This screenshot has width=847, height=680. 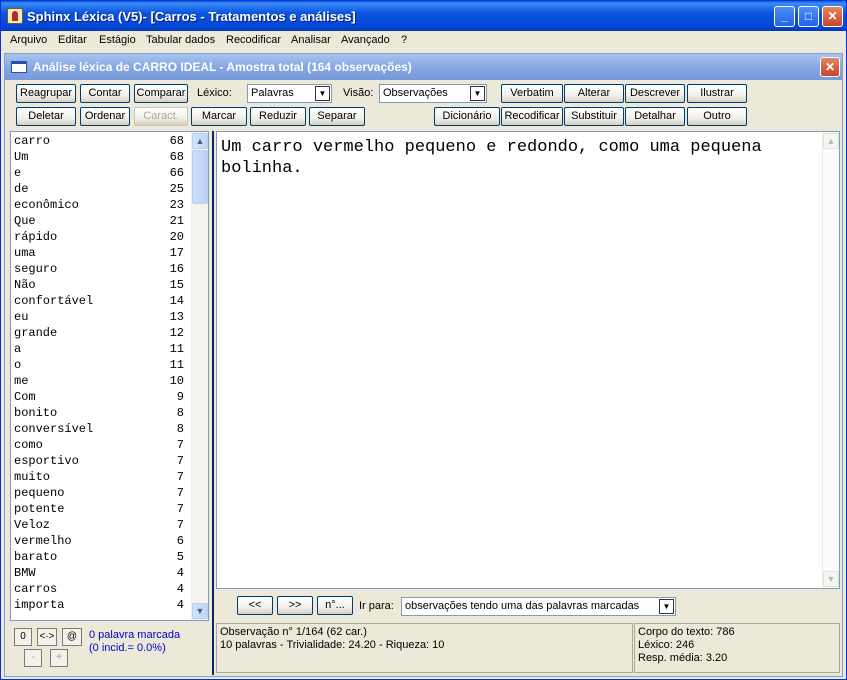 I want to click on list-item: conversível 8, so click(x=99, y=430).